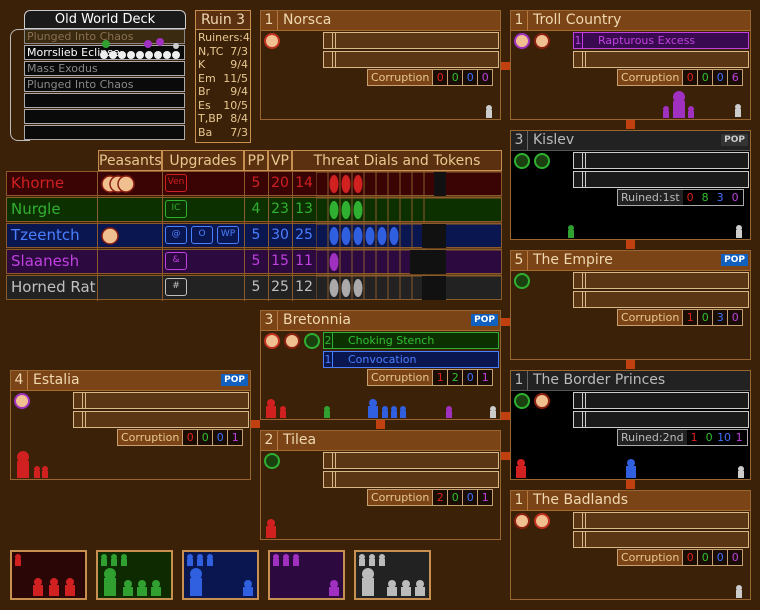  I want to click on region-norsca: 1 Norsca Corruption 0 0 0 0, so click(380, 65).